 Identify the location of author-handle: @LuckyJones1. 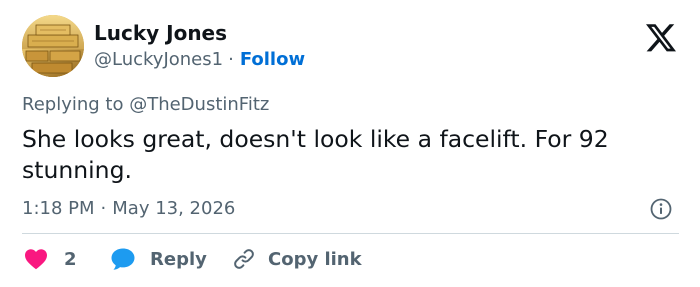
(158, 59).